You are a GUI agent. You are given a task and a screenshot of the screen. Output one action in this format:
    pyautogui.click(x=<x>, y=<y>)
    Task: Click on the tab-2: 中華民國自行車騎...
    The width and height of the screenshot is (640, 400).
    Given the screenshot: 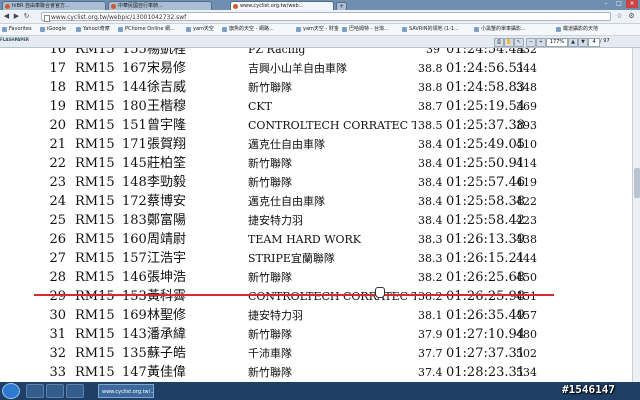 What is the action you would take?
    pyautogui.click(x=160, y=5)
    